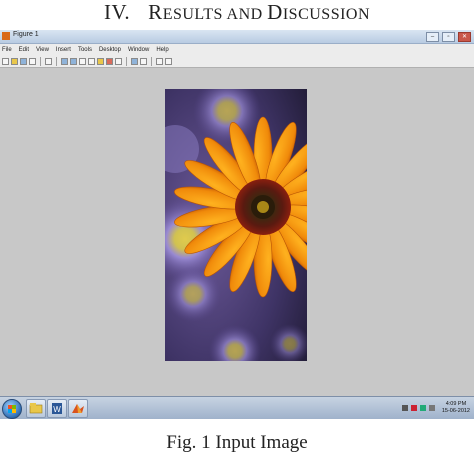  I want to click on open-folder-icon, so click(14, 61).